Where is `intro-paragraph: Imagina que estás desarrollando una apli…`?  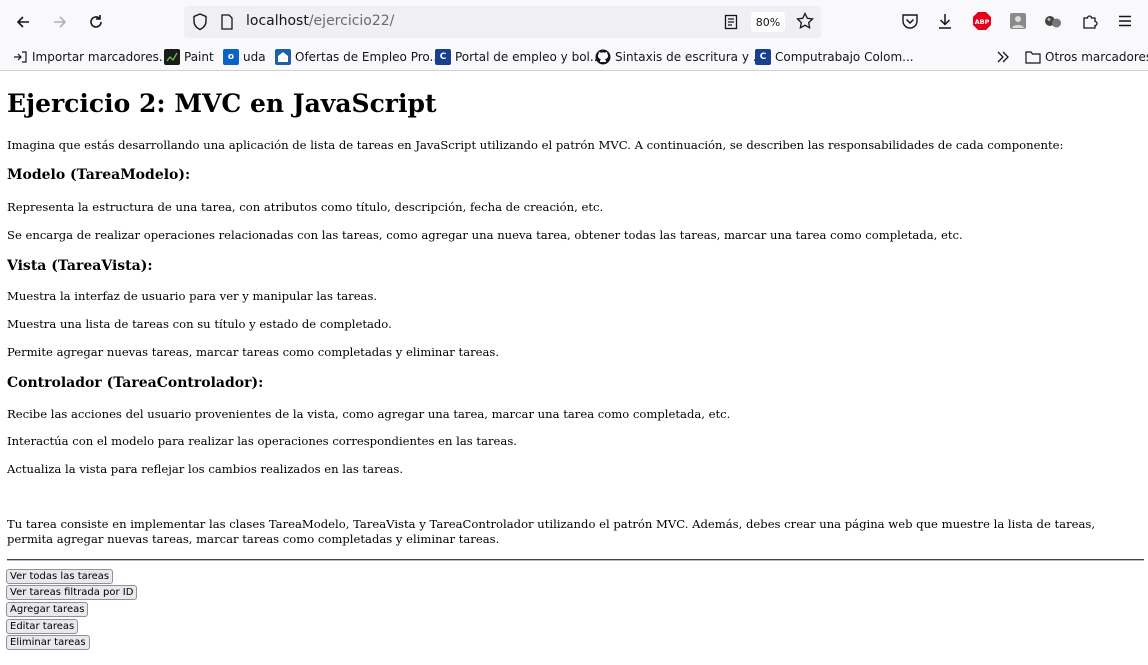
intro-paragraph: Imagina que estás desarrollando una apli… is located at coordinates (535, 145).